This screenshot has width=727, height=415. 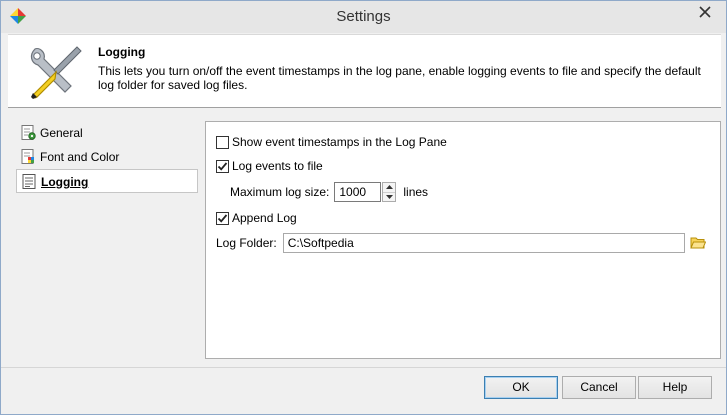 I want to click on max-log-size-row: Maximum log size: lines, so click(x=329, y=192).